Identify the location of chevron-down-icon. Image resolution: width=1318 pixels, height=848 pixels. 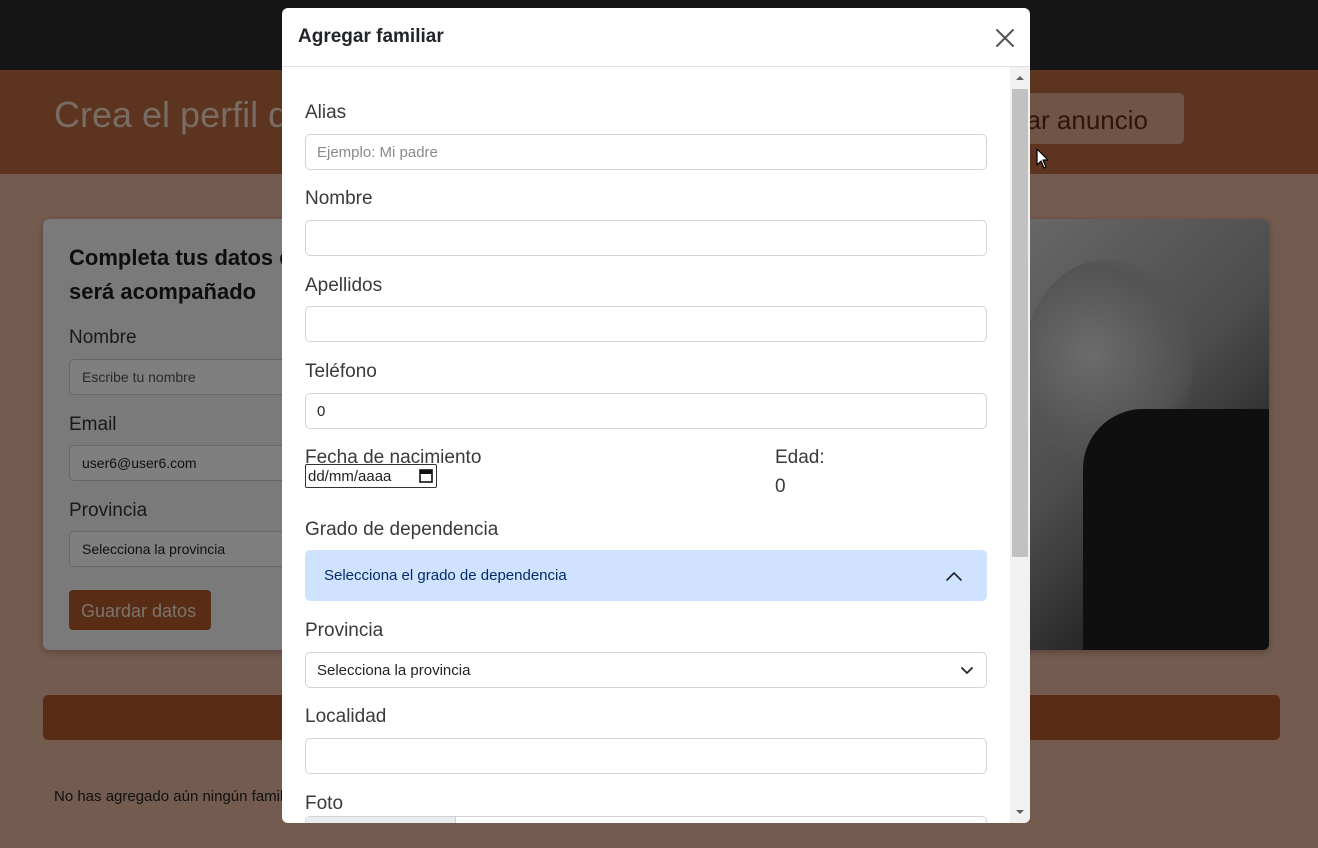
(967, 670).